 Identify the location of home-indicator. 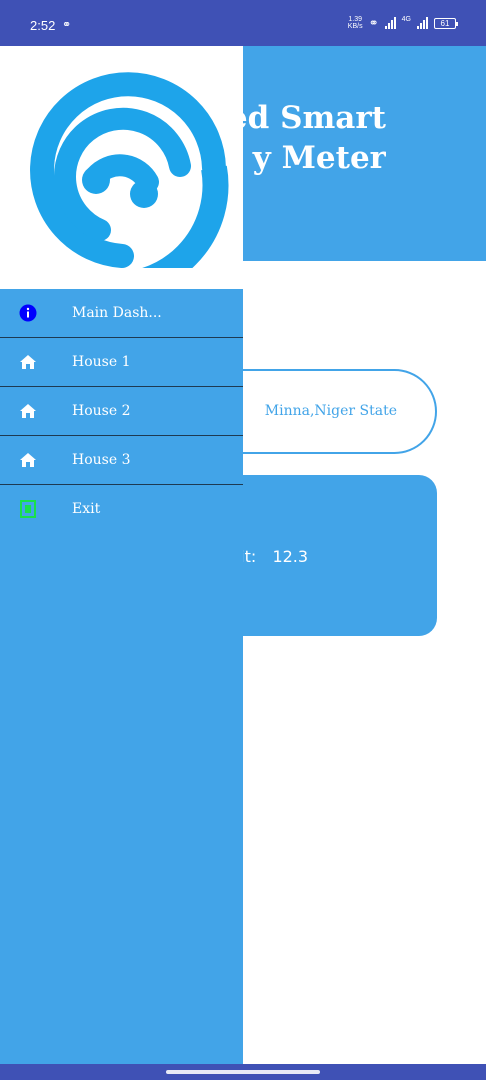
(243, 1072).